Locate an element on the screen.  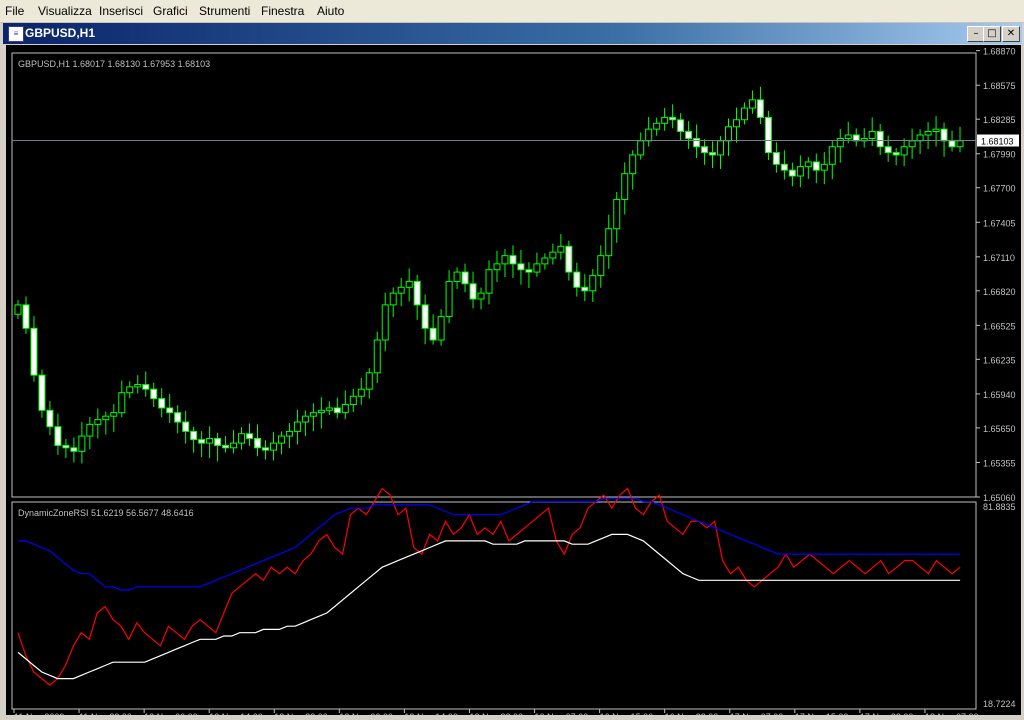
restore-icon: □ is located at coordinates (992, 34).